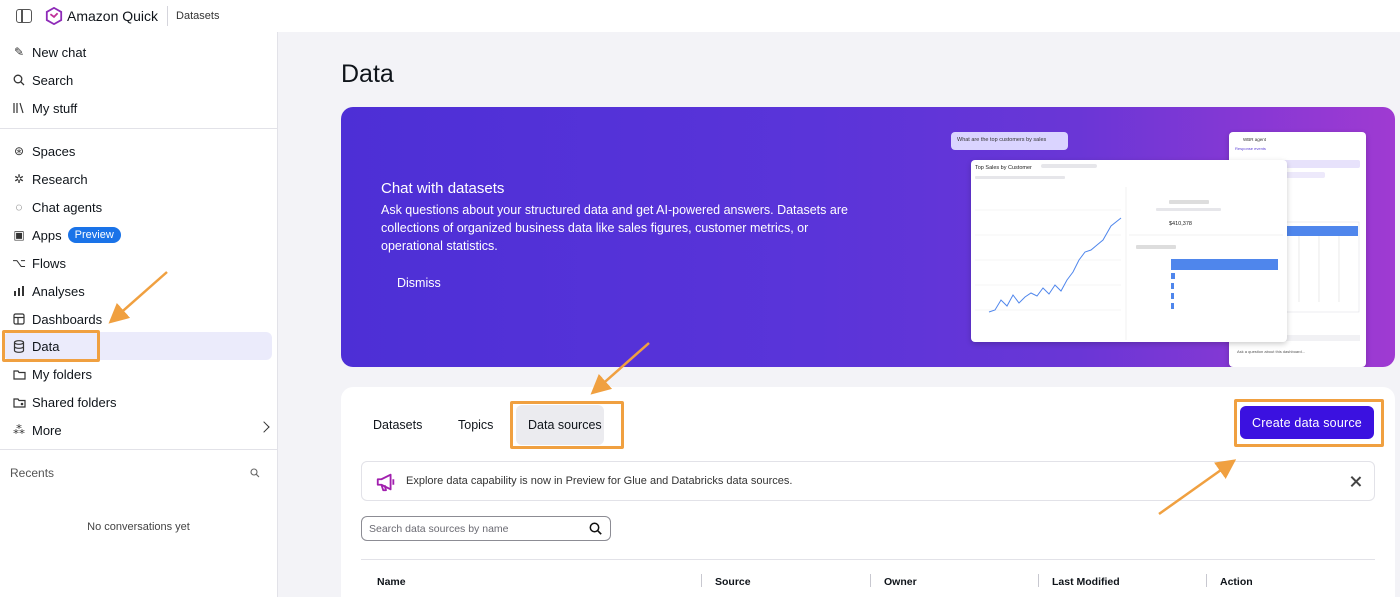 This screenshot has height=597, width=1400. I want to click on amazon-quick-logo-icon, so click(54, 16).